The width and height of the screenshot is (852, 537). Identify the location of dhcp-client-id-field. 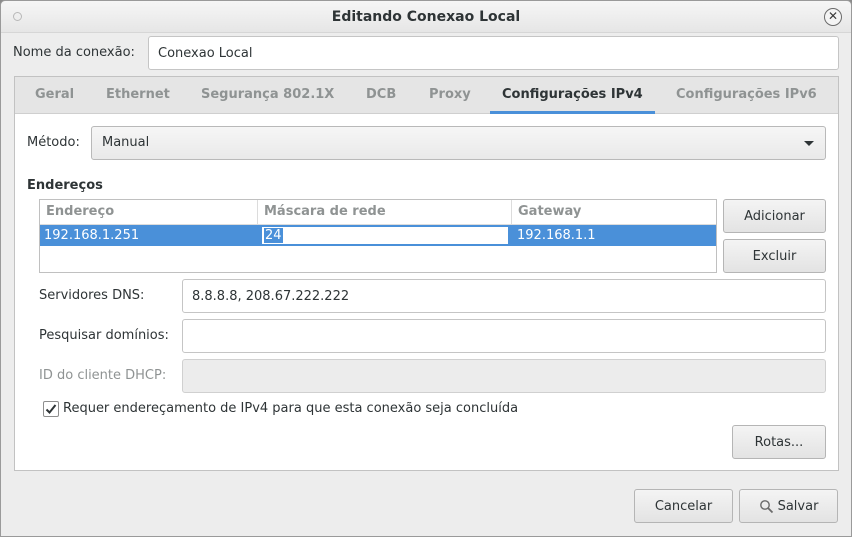
(504, 376).